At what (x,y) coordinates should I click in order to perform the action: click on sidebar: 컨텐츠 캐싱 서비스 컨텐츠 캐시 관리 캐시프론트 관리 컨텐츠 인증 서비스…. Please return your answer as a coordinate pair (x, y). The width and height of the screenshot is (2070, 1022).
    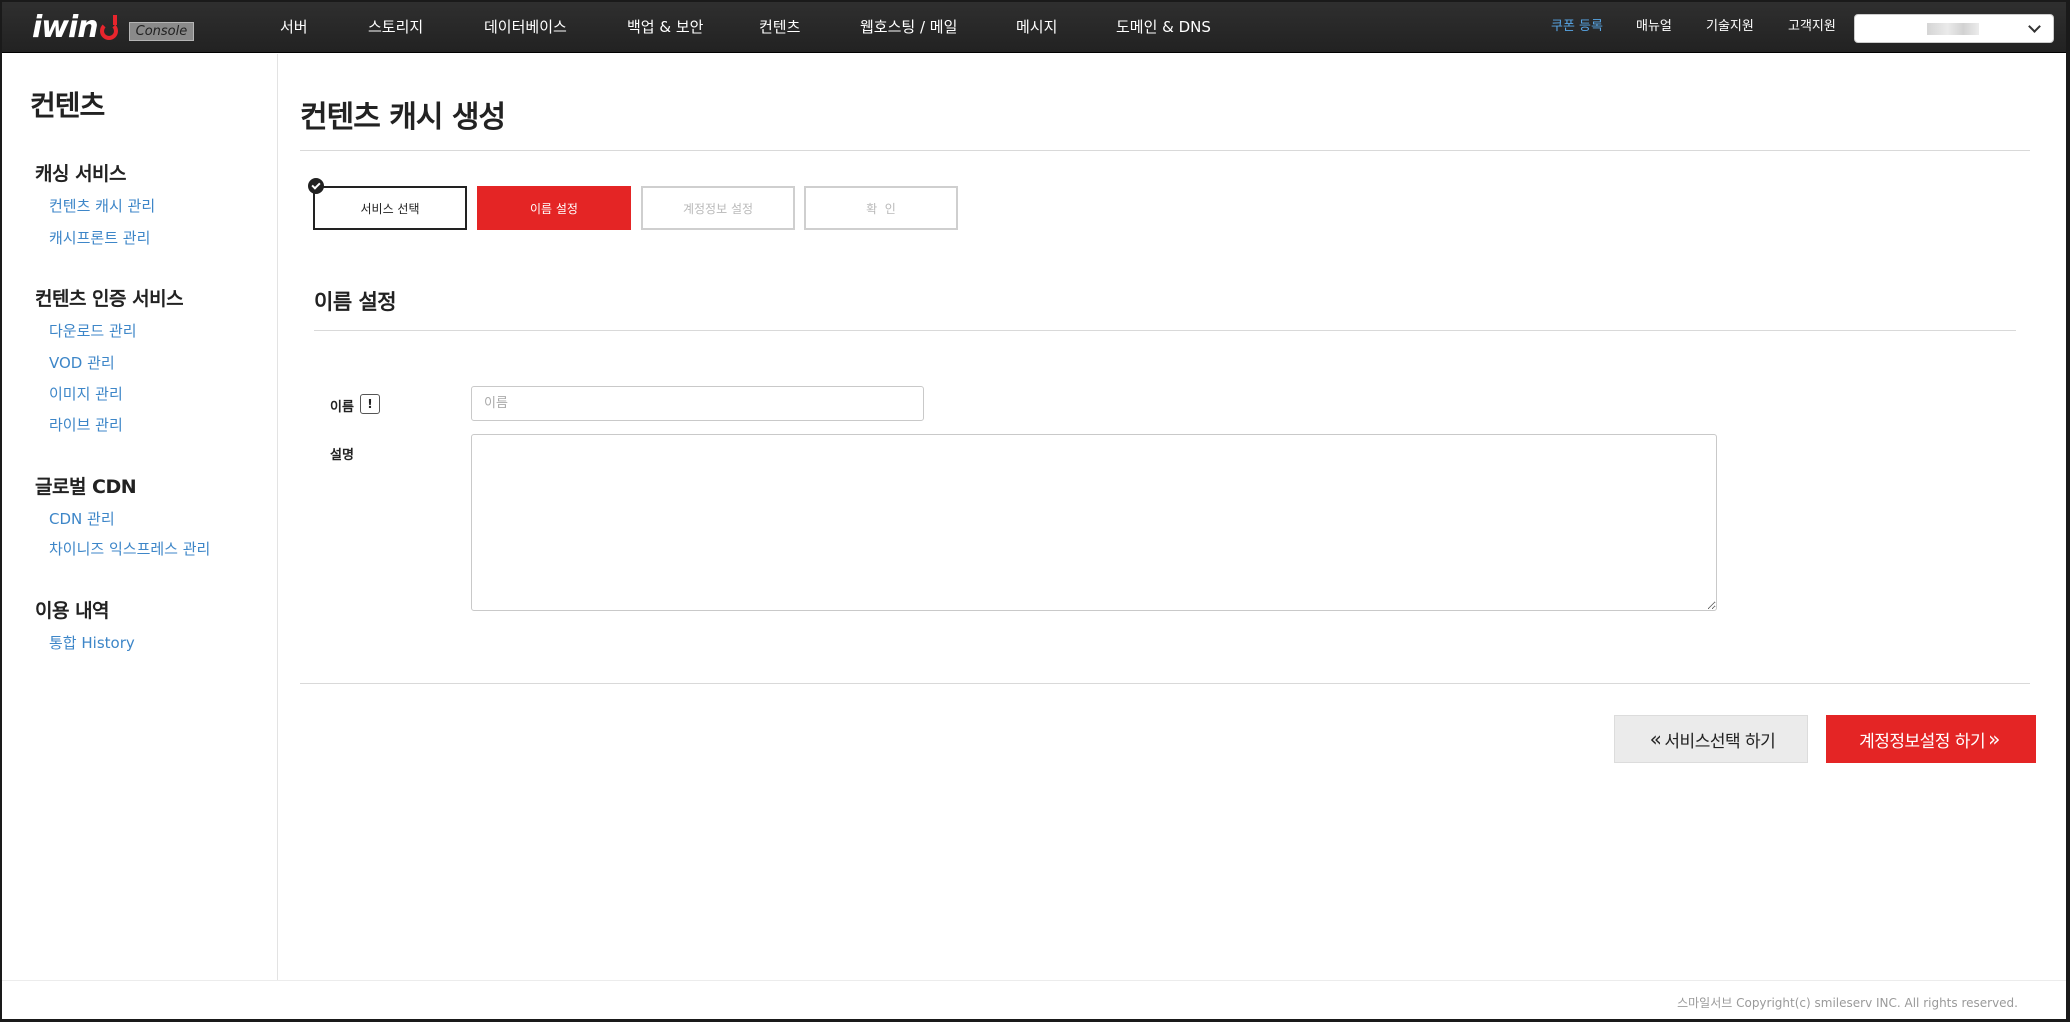
    Looking at the image, I should click on (140, 517).